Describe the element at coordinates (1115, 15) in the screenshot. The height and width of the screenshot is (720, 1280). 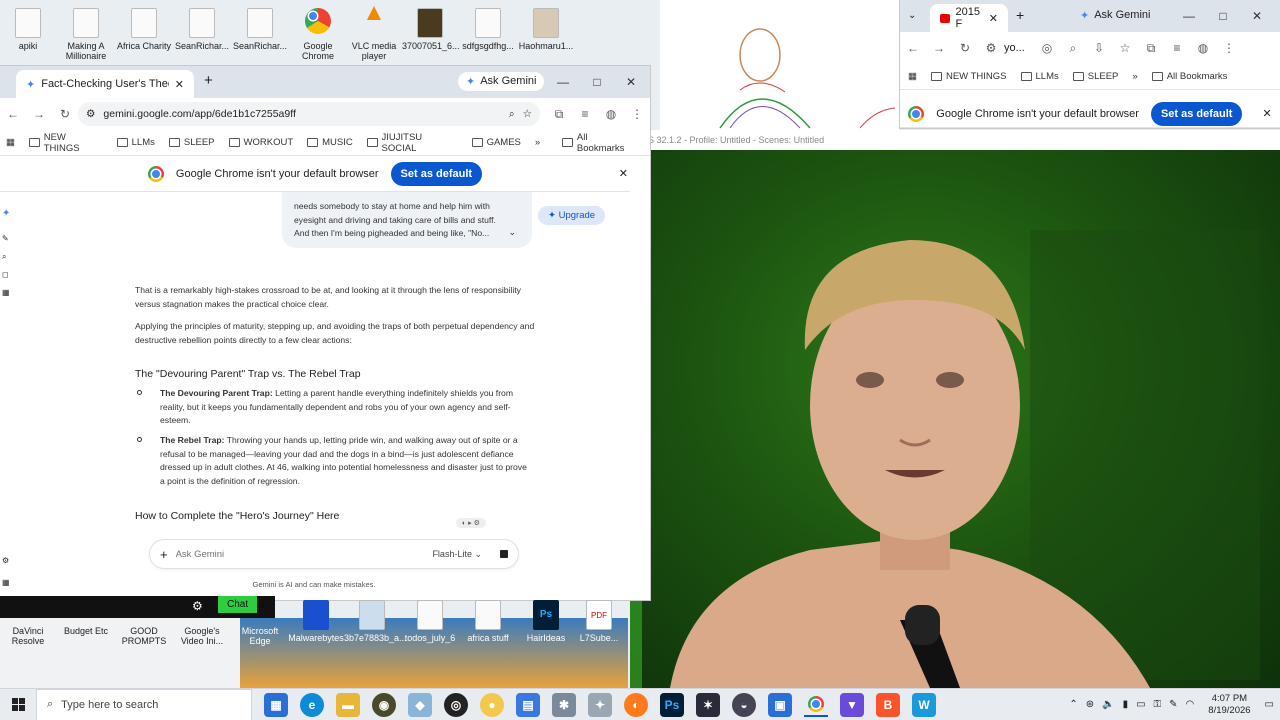
I see `ask-gemini-button: ✦ Ask Gemini` at that location.